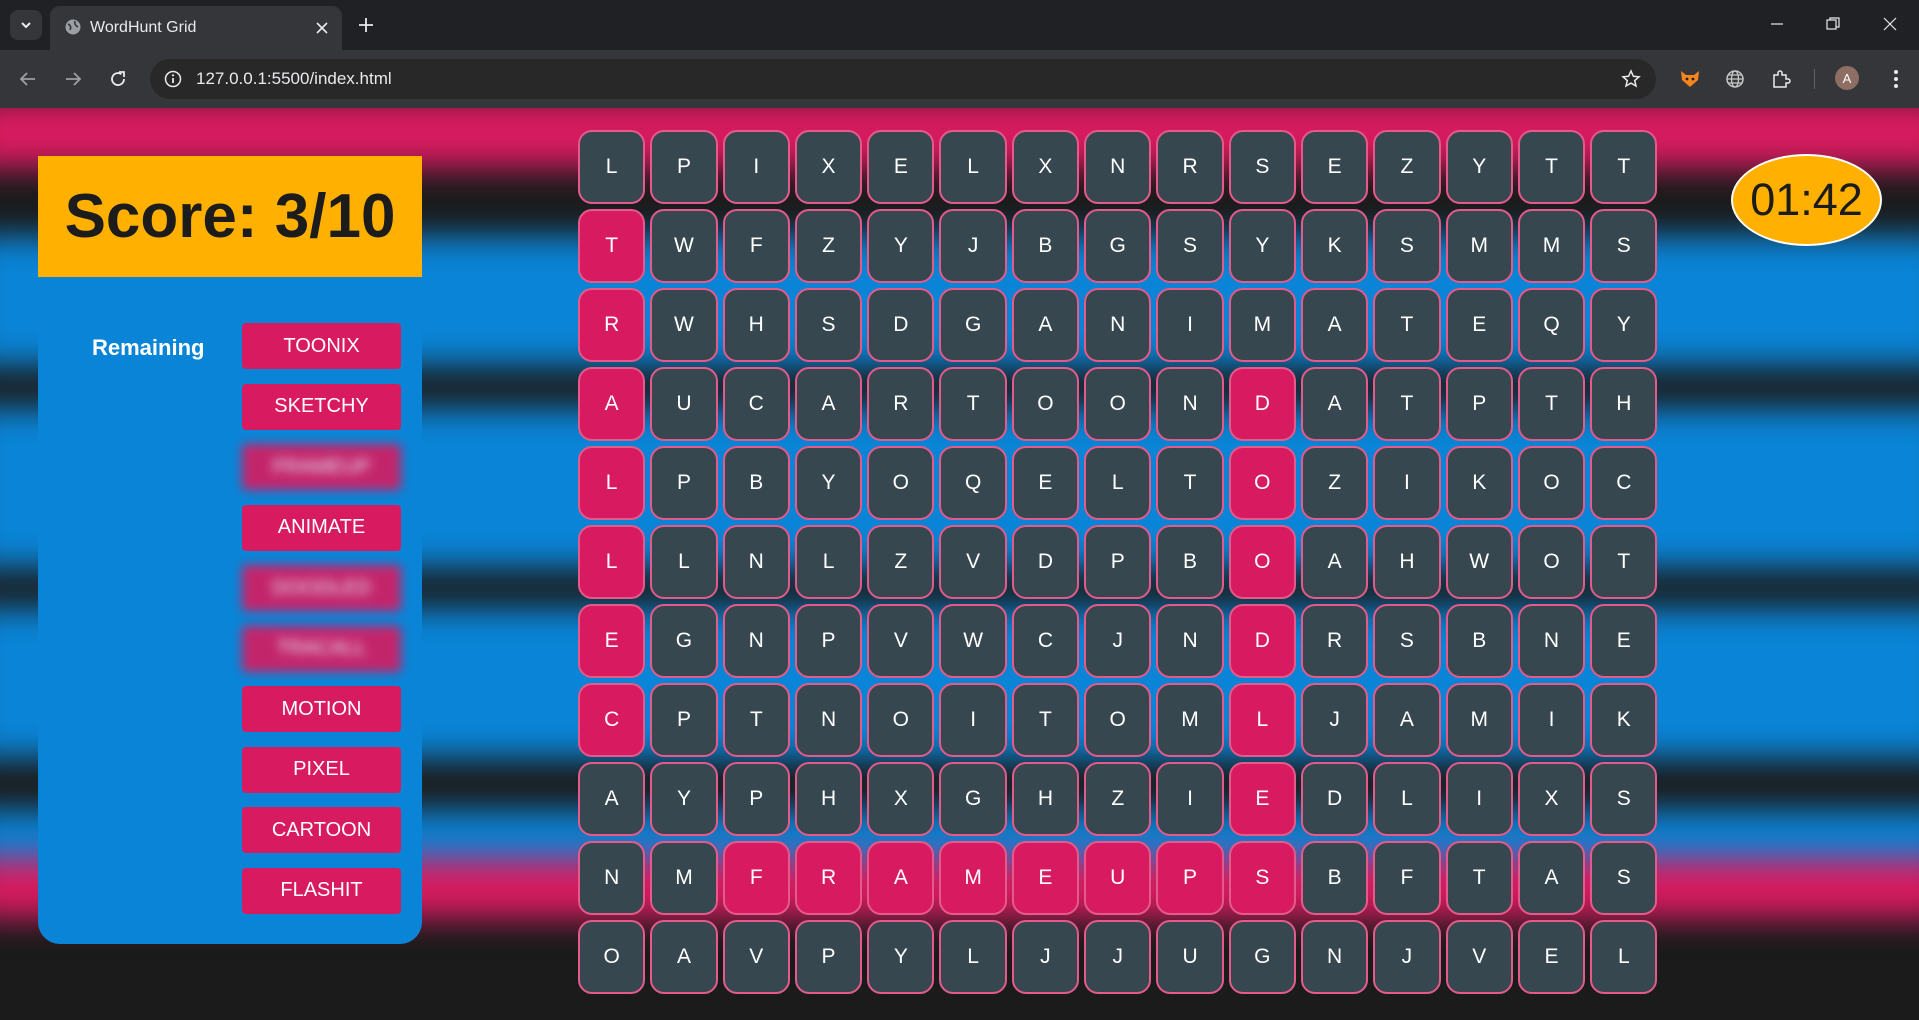 The width and height of the screenshot is (1919, 1020). I want to click on grid-cell: W, so click(684, 325).